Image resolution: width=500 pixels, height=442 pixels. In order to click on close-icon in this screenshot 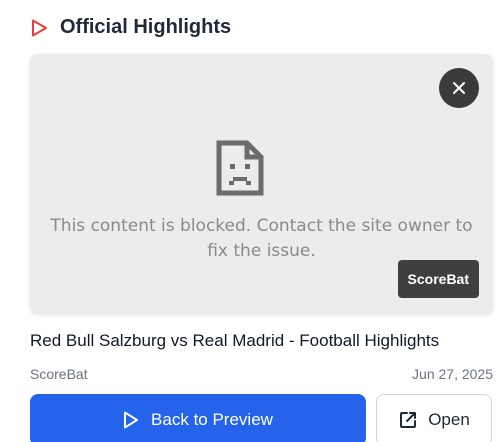, I will do `click(459, 88)`.